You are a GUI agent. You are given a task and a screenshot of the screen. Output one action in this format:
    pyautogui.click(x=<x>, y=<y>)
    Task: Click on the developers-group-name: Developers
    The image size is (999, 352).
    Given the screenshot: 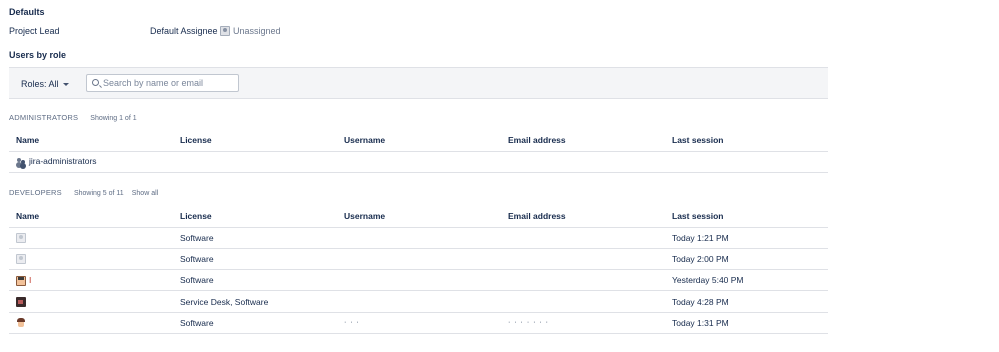 What is the action you would take?
    pyautogui.click(x=35, y=192)
    